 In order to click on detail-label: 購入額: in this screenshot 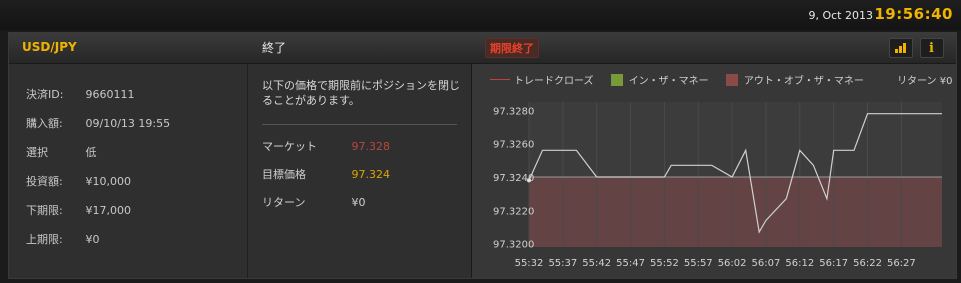, I will do `click(44, 123)`.